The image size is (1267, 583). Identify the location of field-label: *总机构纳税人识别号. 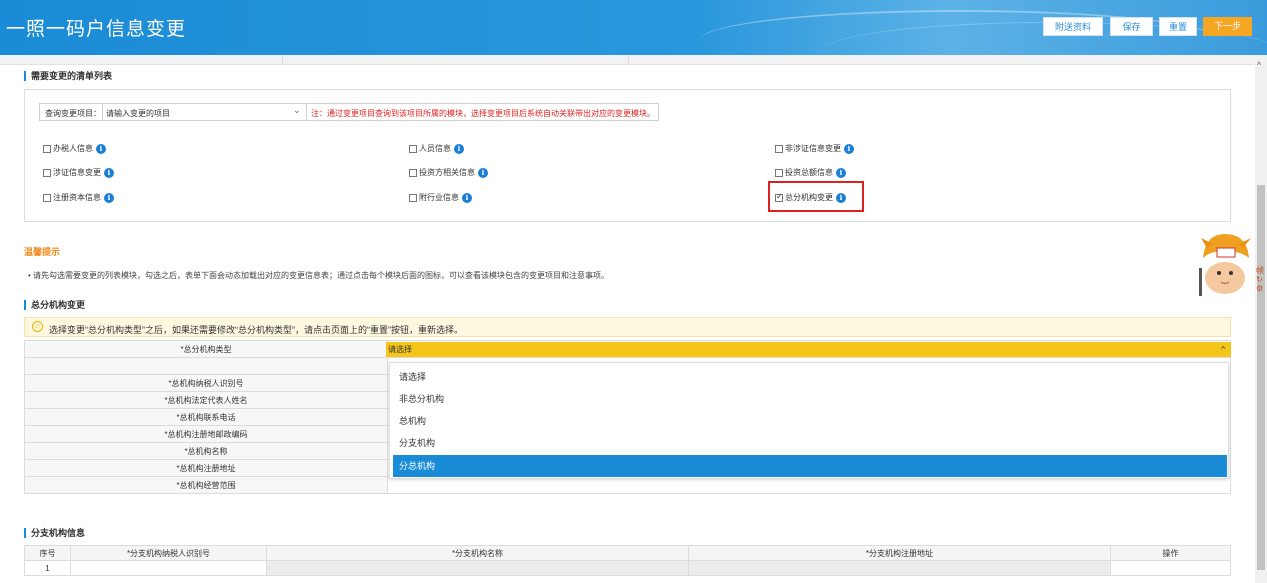
(206, 383).